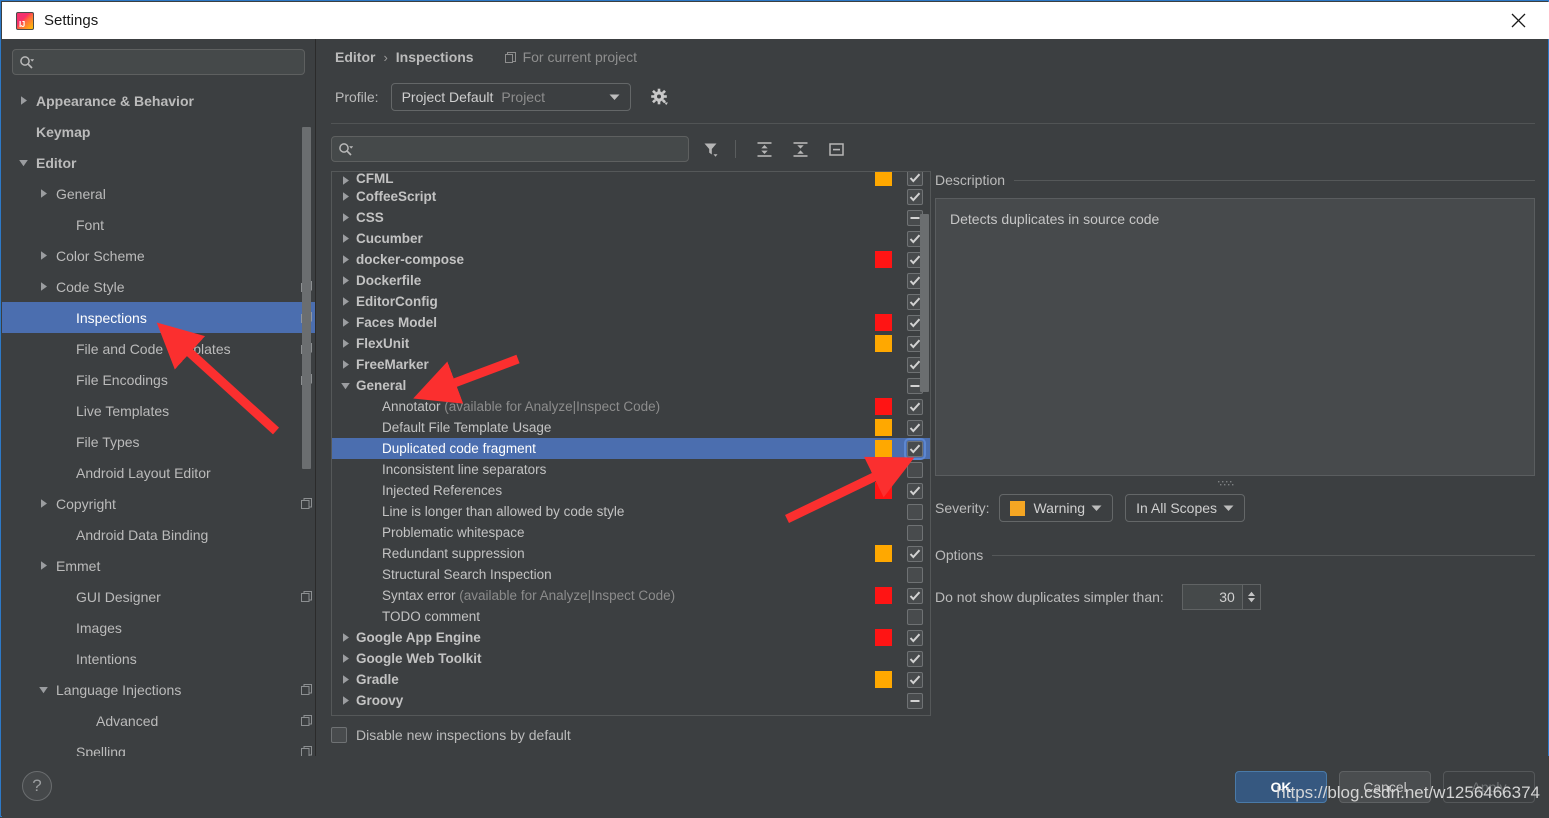 This screenshot has width=1549, height=818. I want to click on apply-button: Apply, so click(1489, 787).